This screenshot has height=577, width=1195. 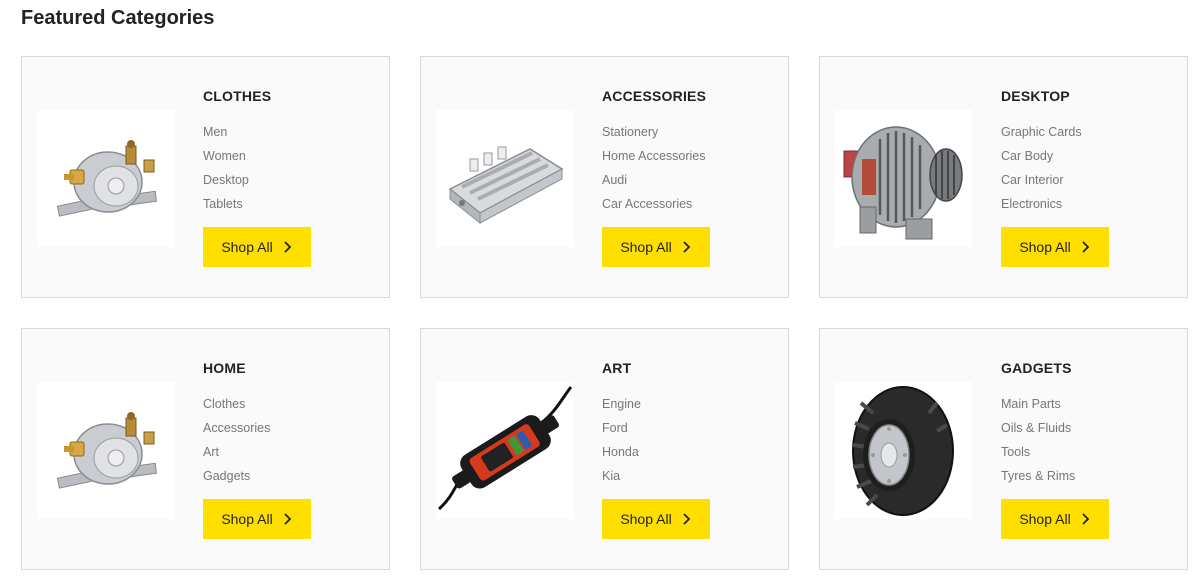 What do you see at coordinates (903, 450) in the screenshot?
I see `tire-icon` at bounding box center [903, 450].